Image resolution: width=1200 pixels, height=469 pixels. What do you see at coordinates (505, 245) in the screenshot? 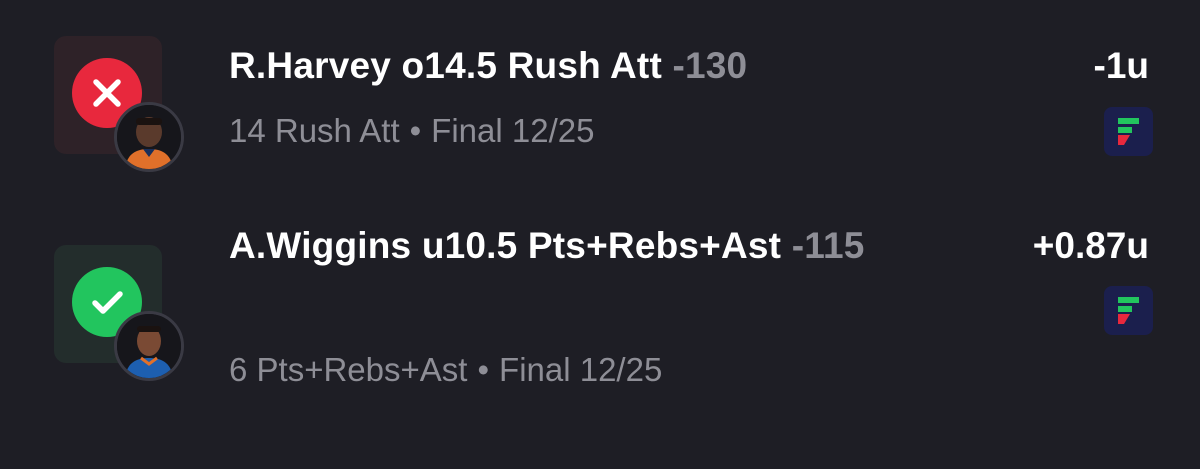
I see `bet-selection: A.Wiggins u10.5 Pts+Rebs+Ast` at bounding box center [505, 245].